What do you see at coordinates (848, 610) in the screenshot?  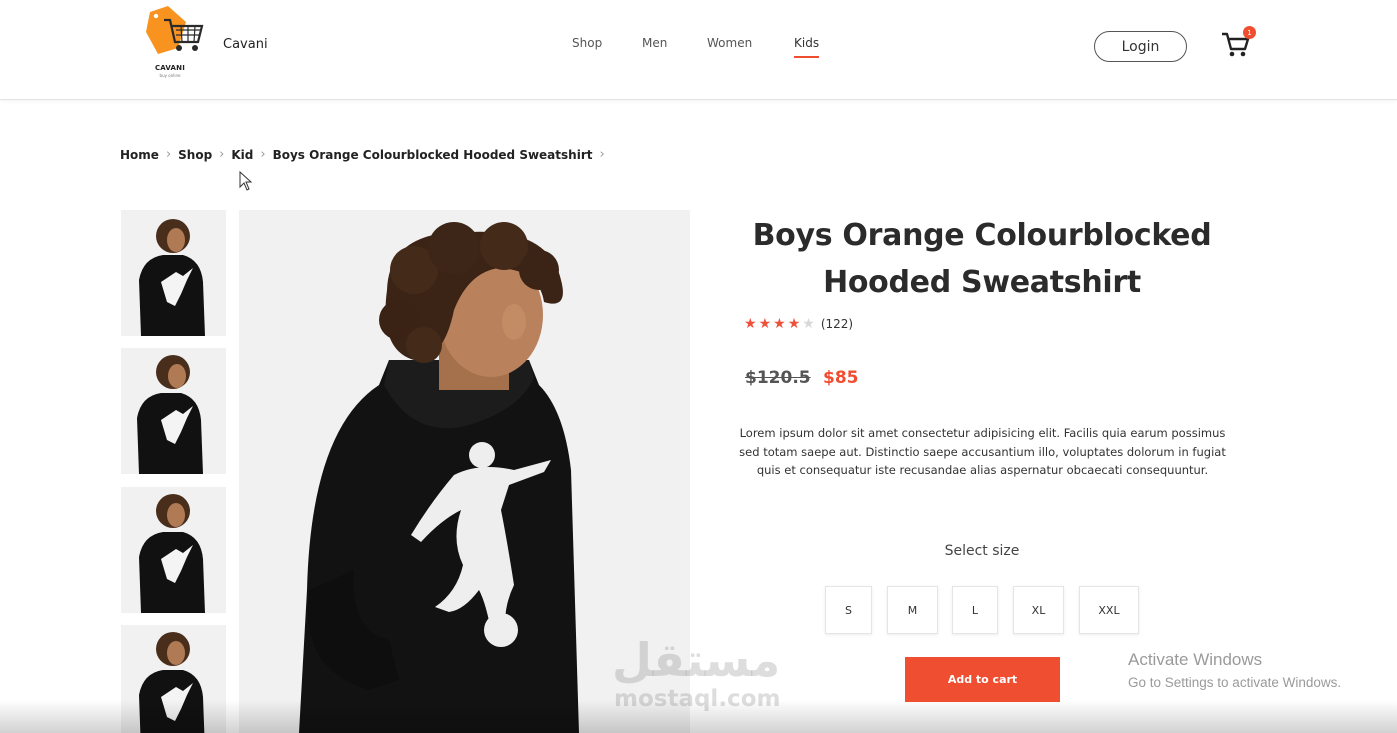 I see `size-option-s: S` at bounding box center [848, 610].